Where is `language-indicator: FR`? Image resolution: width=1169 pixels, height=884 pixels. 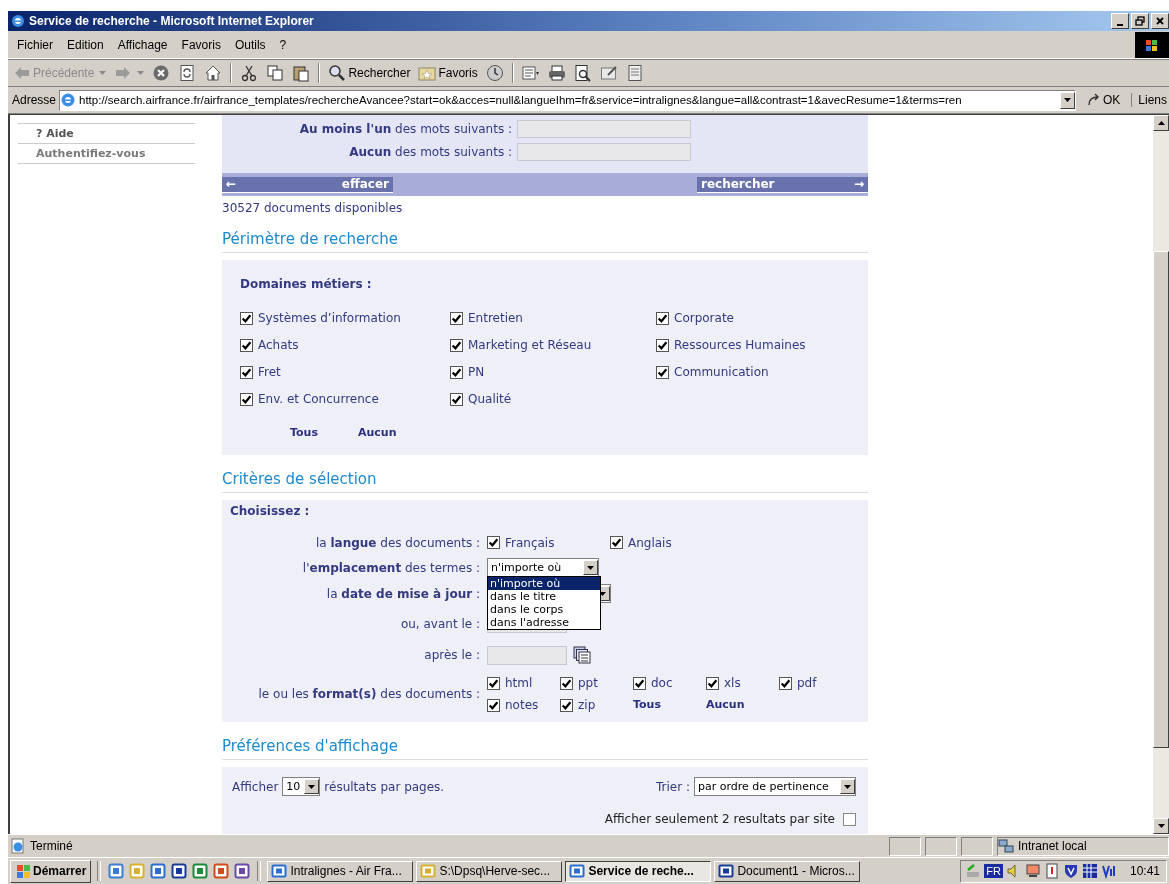
language-indicator: FR is located at coordinates (993, 871).